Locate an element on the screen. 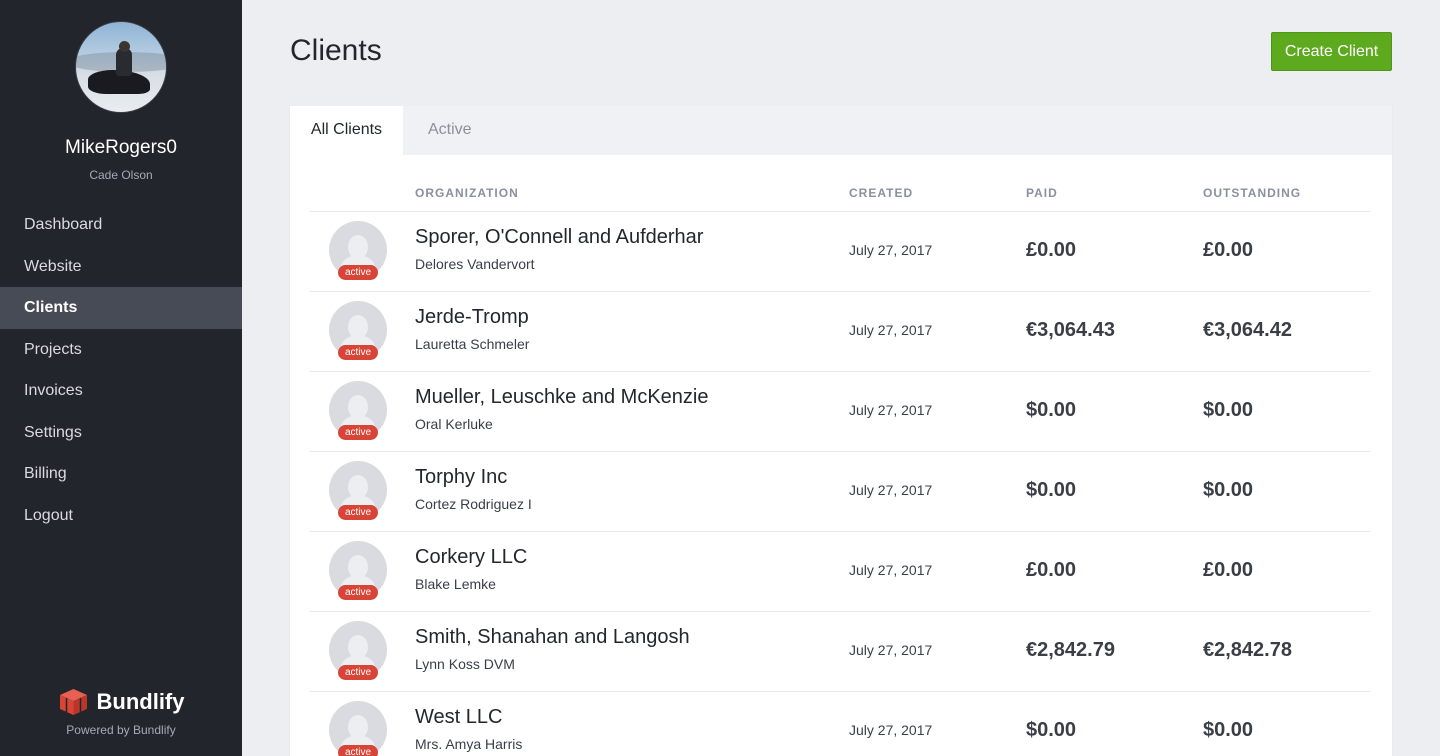 Image resolution: width=1440 pixels, height=756 pixels. outstanding-amount: €2,842.78 is located at coordinates (1247, 650).